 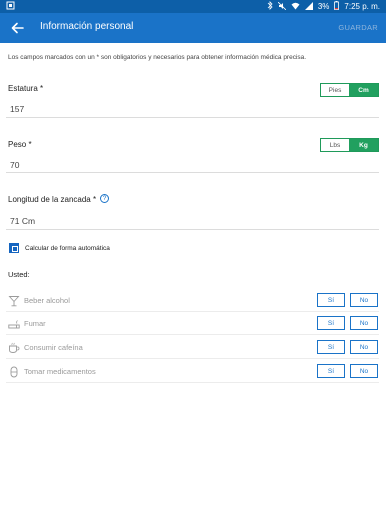 I want to click on habit-row: Beber alcohol Sí No, so click(x=192, y=300).